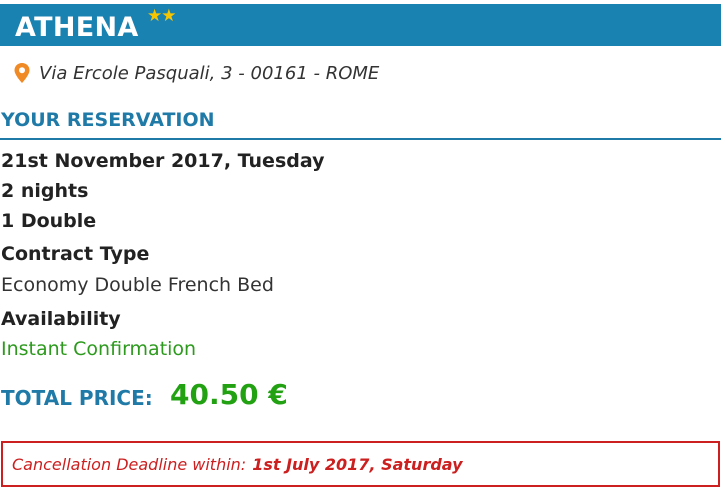  Describe the element at coordinates (229, 394) in the screenshot. I see `total-price-value: 40.50 €` at that location.